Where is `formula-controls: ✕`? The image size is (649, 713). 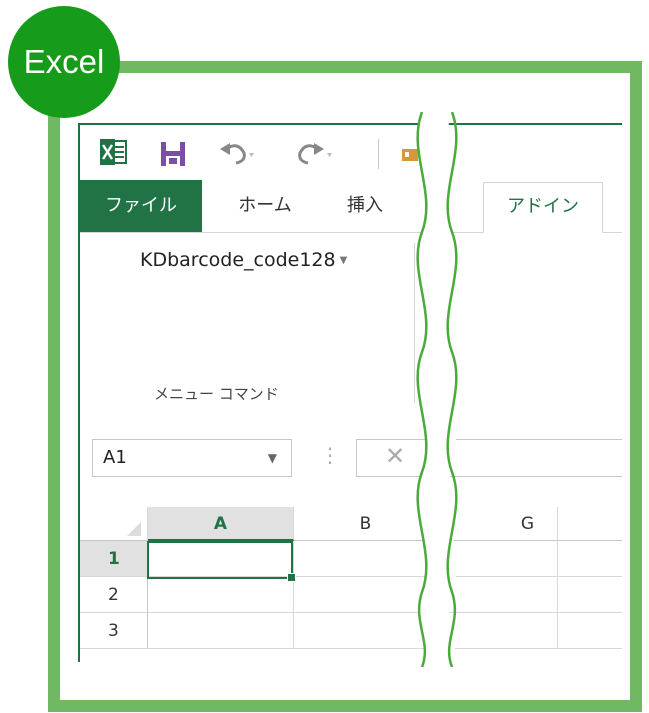 formula-controls: ✕ is located at coordinates (489, 458).